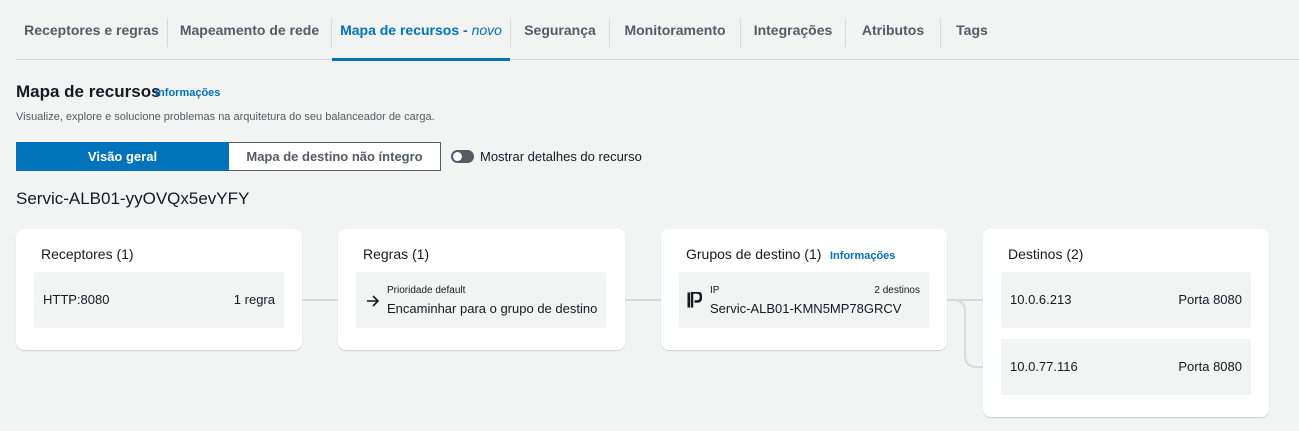  I want to click on tab-resource-map: Mapa de recursos - novo, so click(421, 30).